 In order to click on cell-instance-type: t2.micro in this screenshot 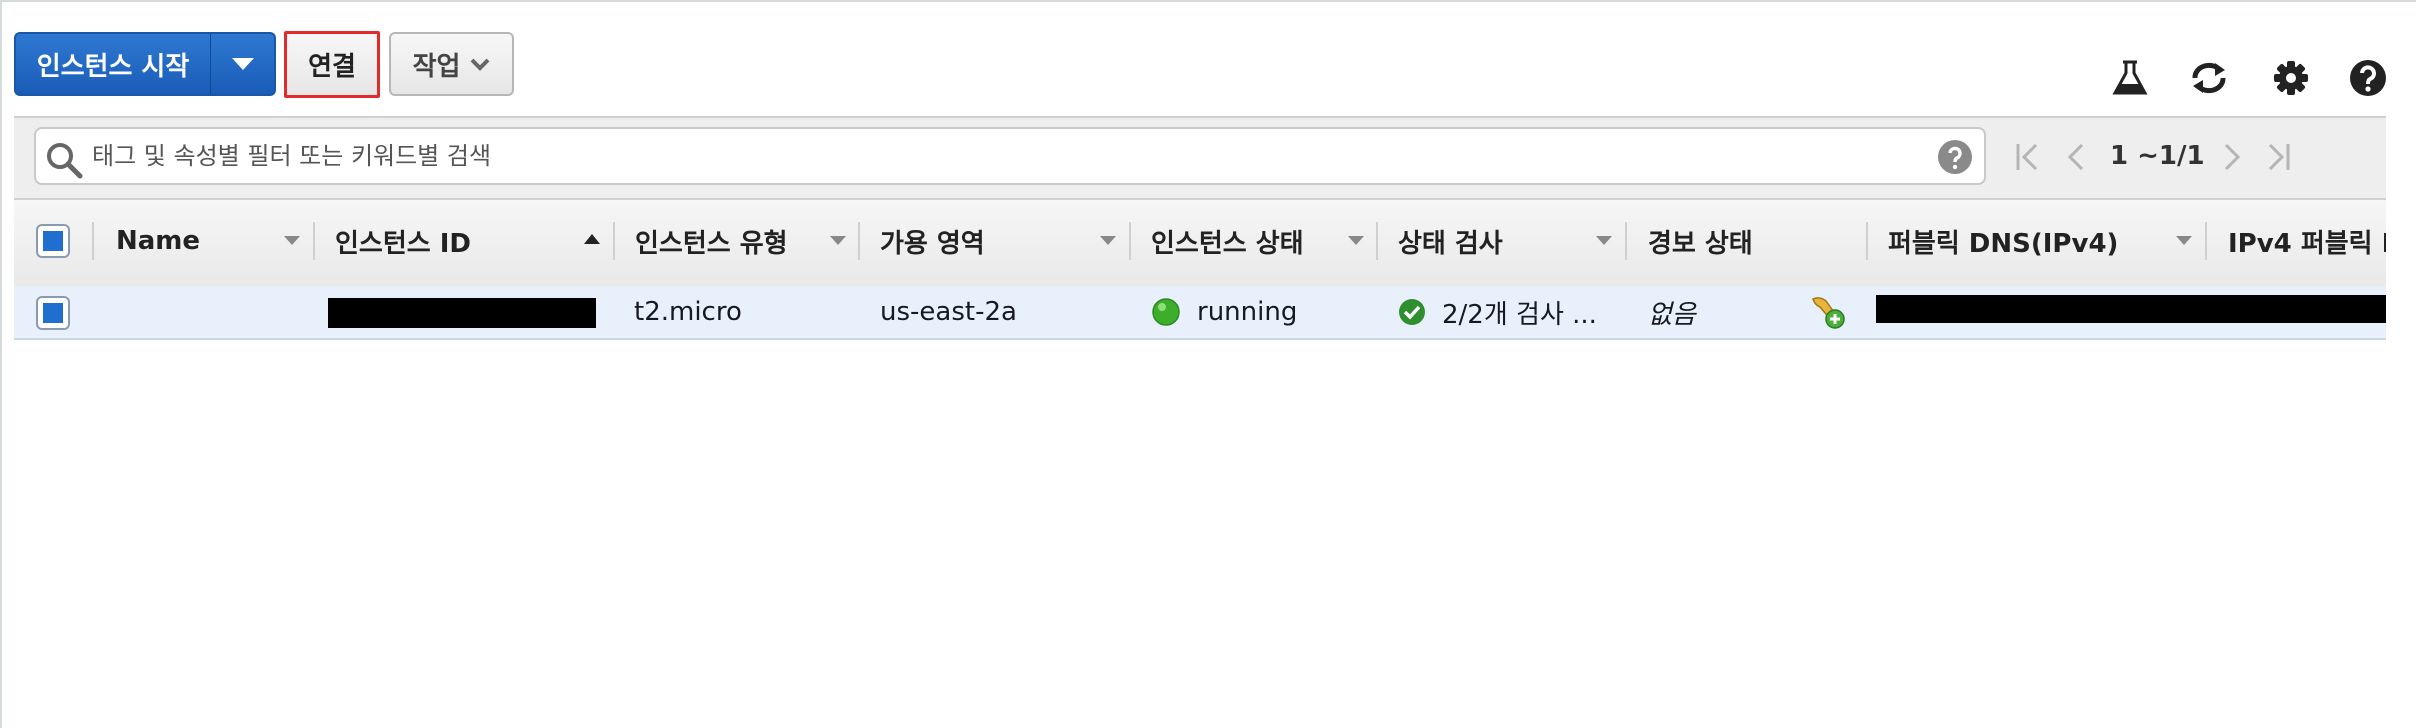, I will do `click(688, 312)`.